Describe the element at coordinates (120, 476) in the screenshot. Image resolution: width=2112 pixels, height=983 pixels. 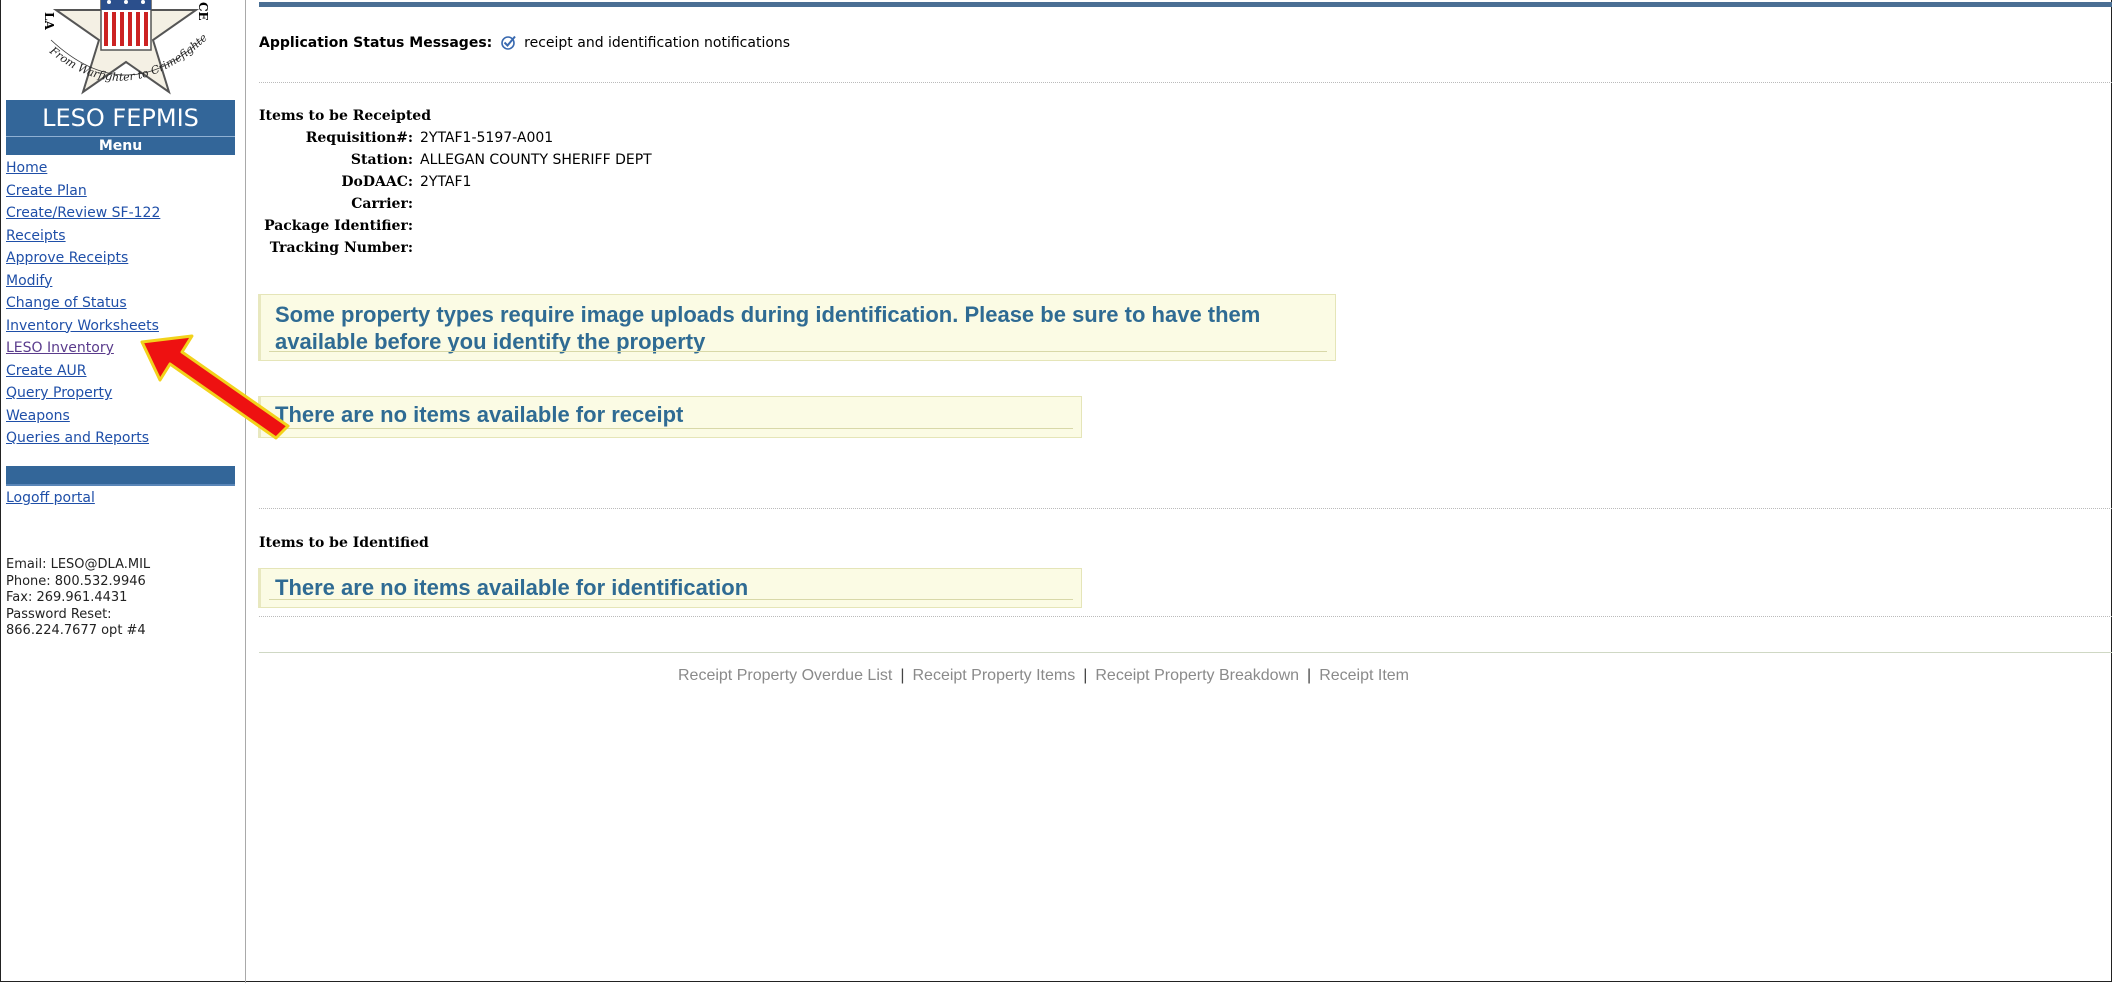
I see `sidebar-divider` at that location.